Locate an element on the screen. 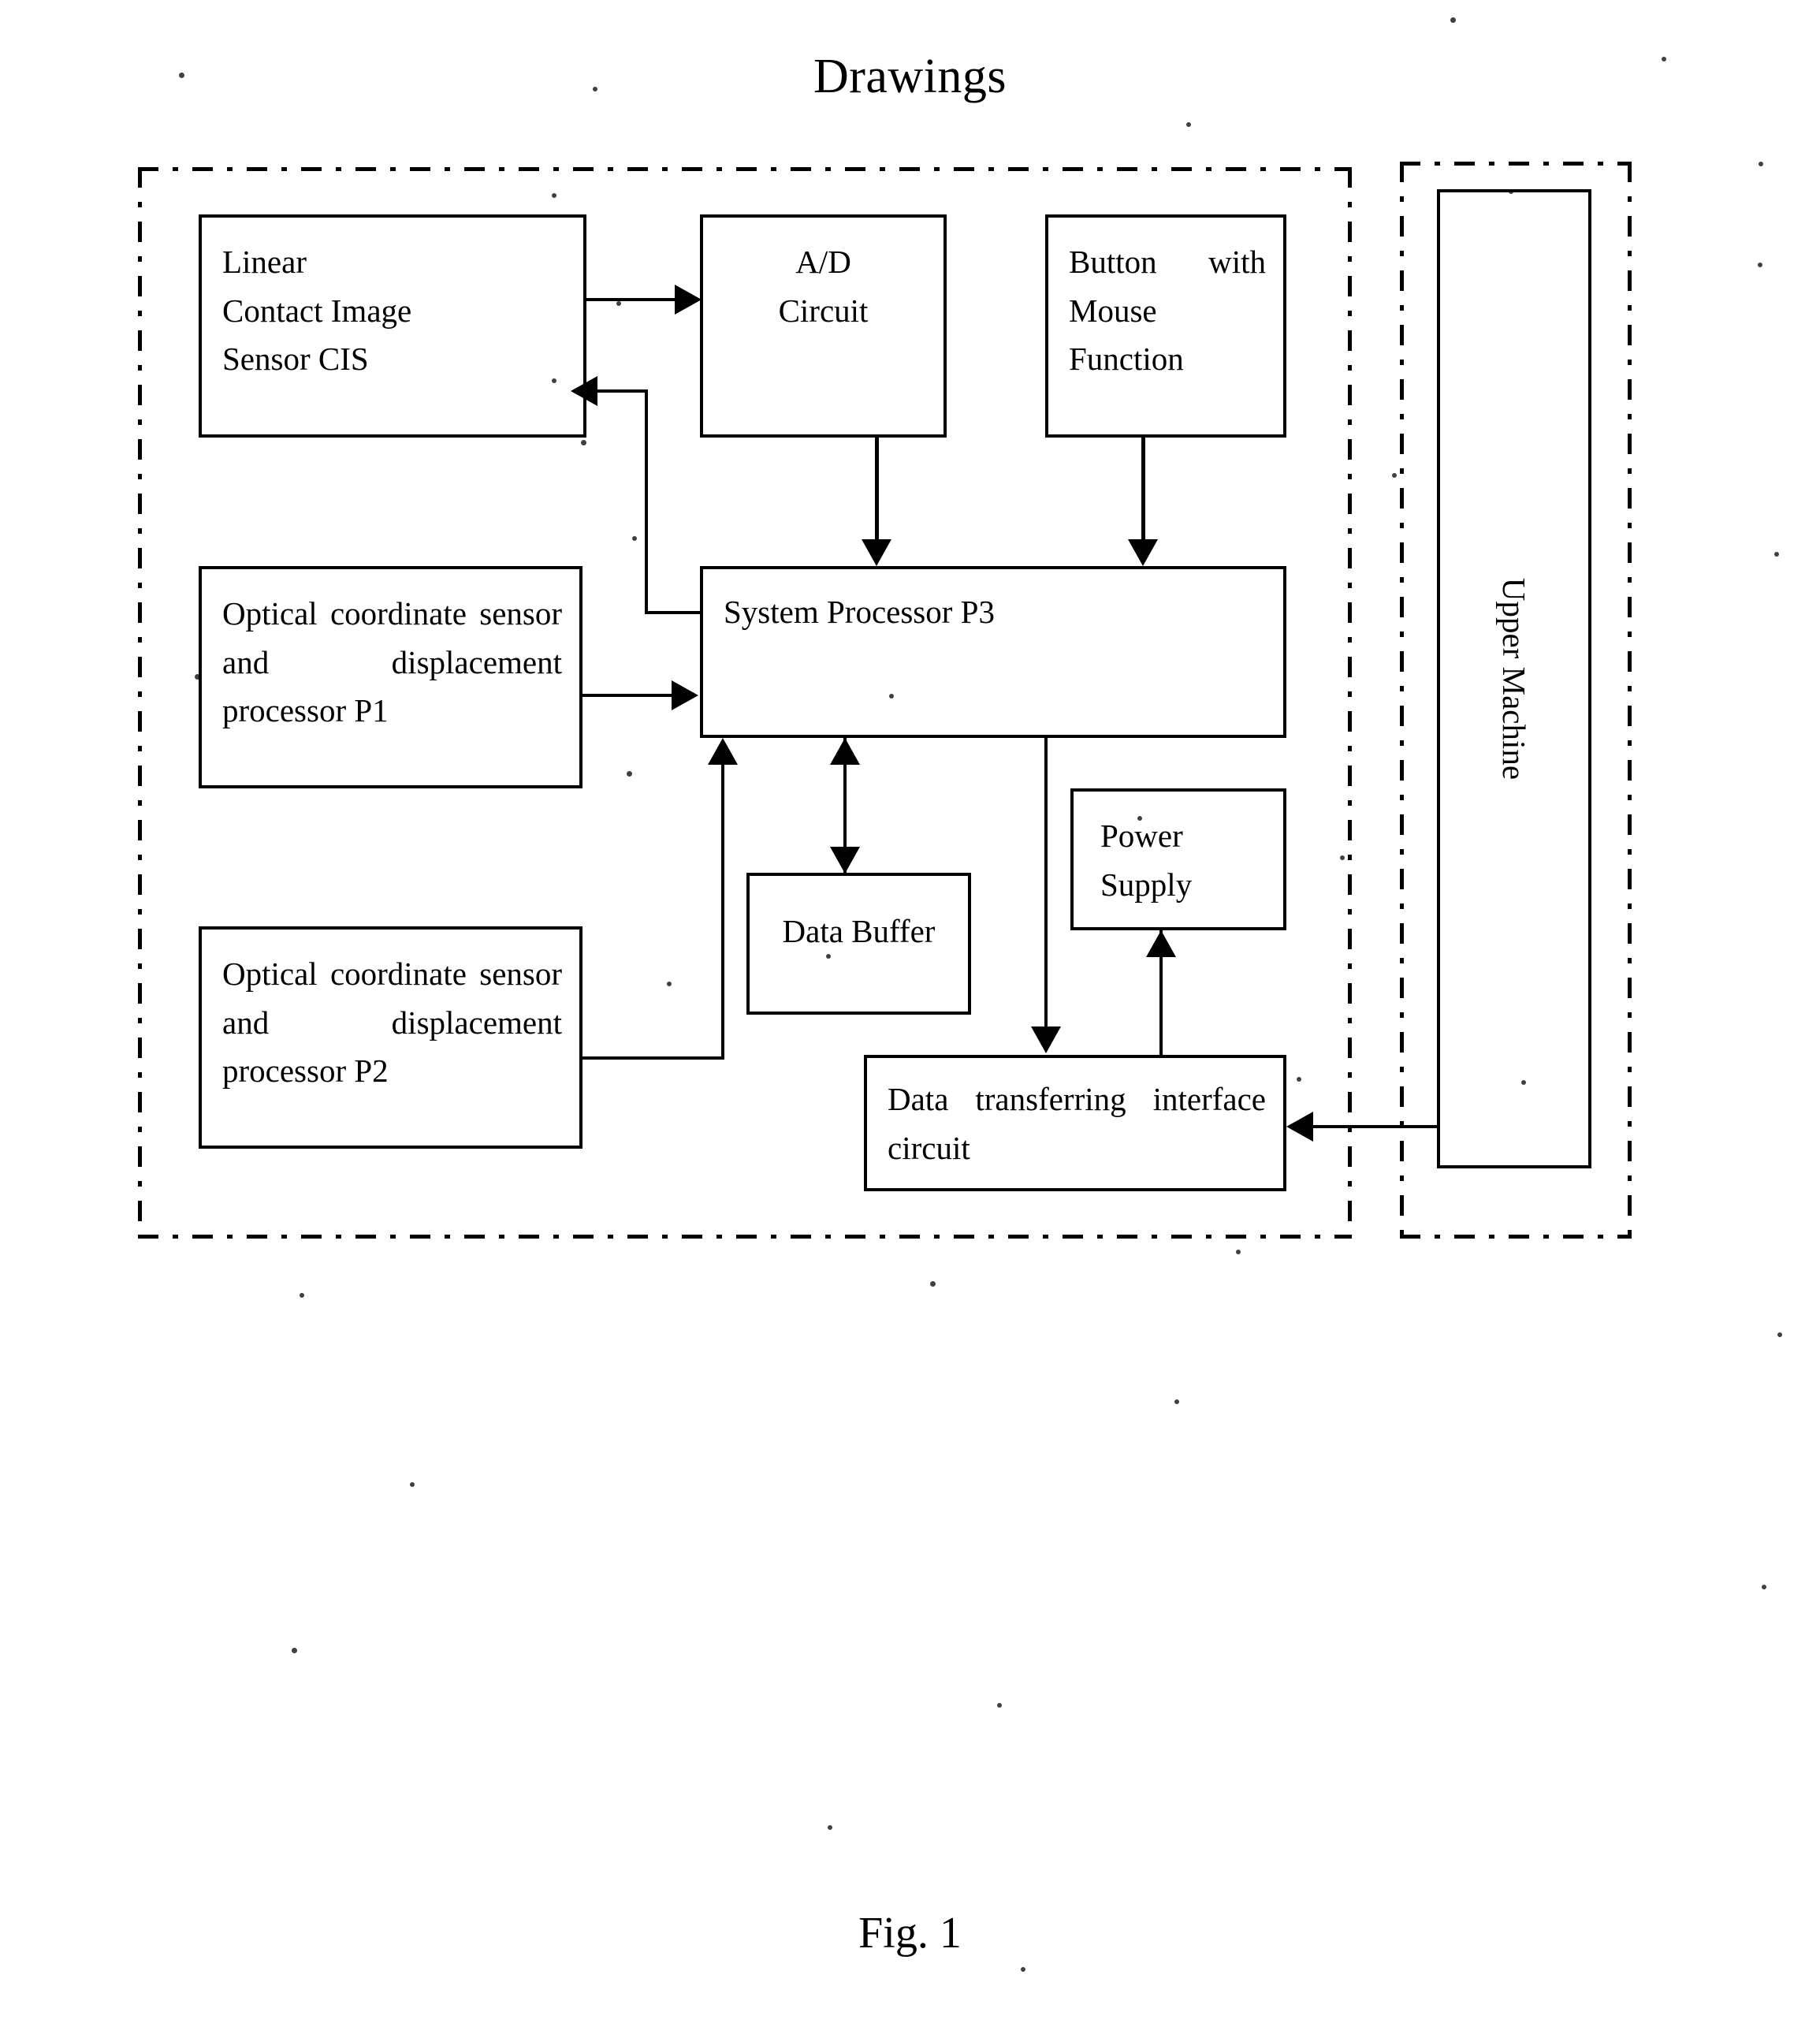  node-data-transferring-interface-circuit-label: Data transferring interface circuit is located at coordinates (1077, 1123).